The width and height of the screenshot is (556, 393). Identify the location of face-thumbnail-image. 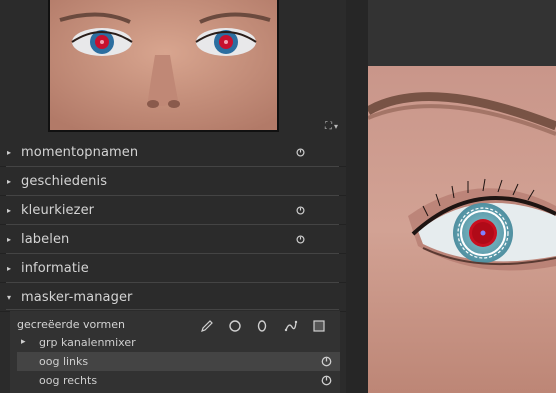
(163, 65).